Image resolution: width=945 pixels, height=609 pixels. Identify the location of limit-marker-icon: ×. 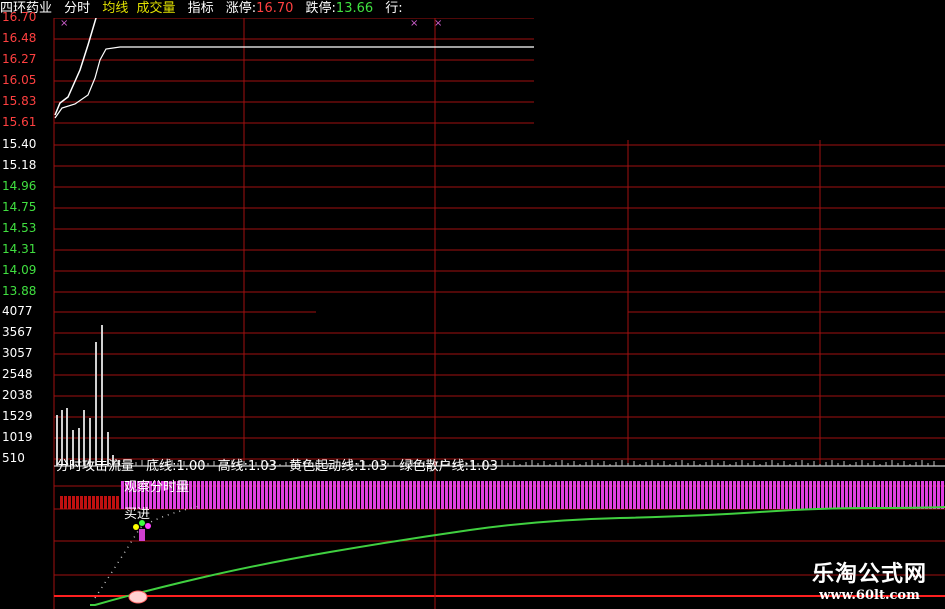
(414, 23).